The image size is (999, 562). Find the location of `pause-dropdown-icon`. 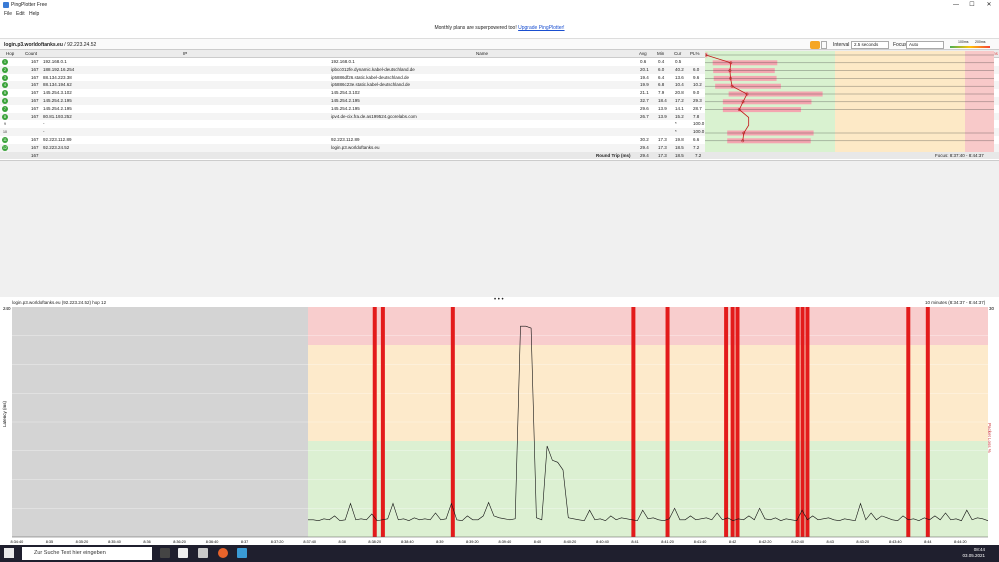

pause-dropdown-icon is located at coordinates (824, 45).